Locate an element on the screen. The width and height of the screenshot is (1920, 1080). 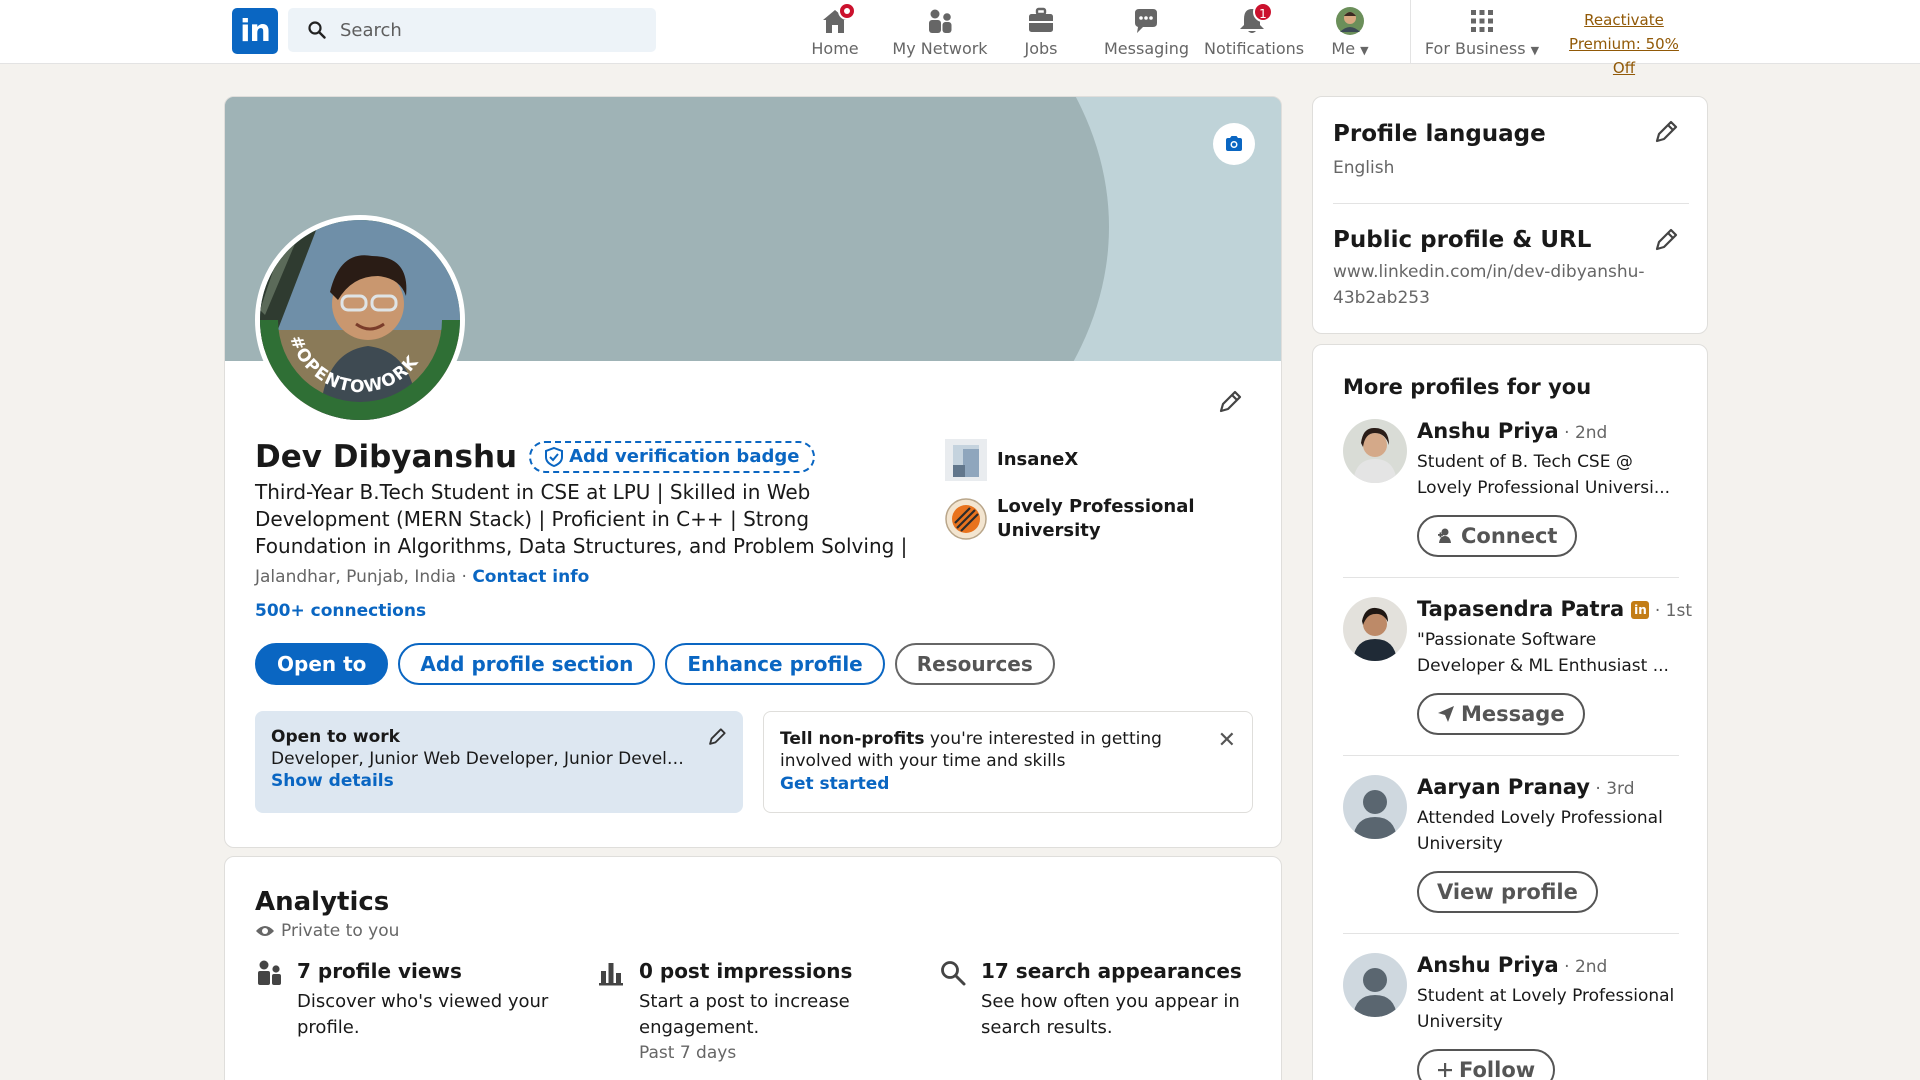
connections-link: 500+ connections is located at coordinates (340, 611).